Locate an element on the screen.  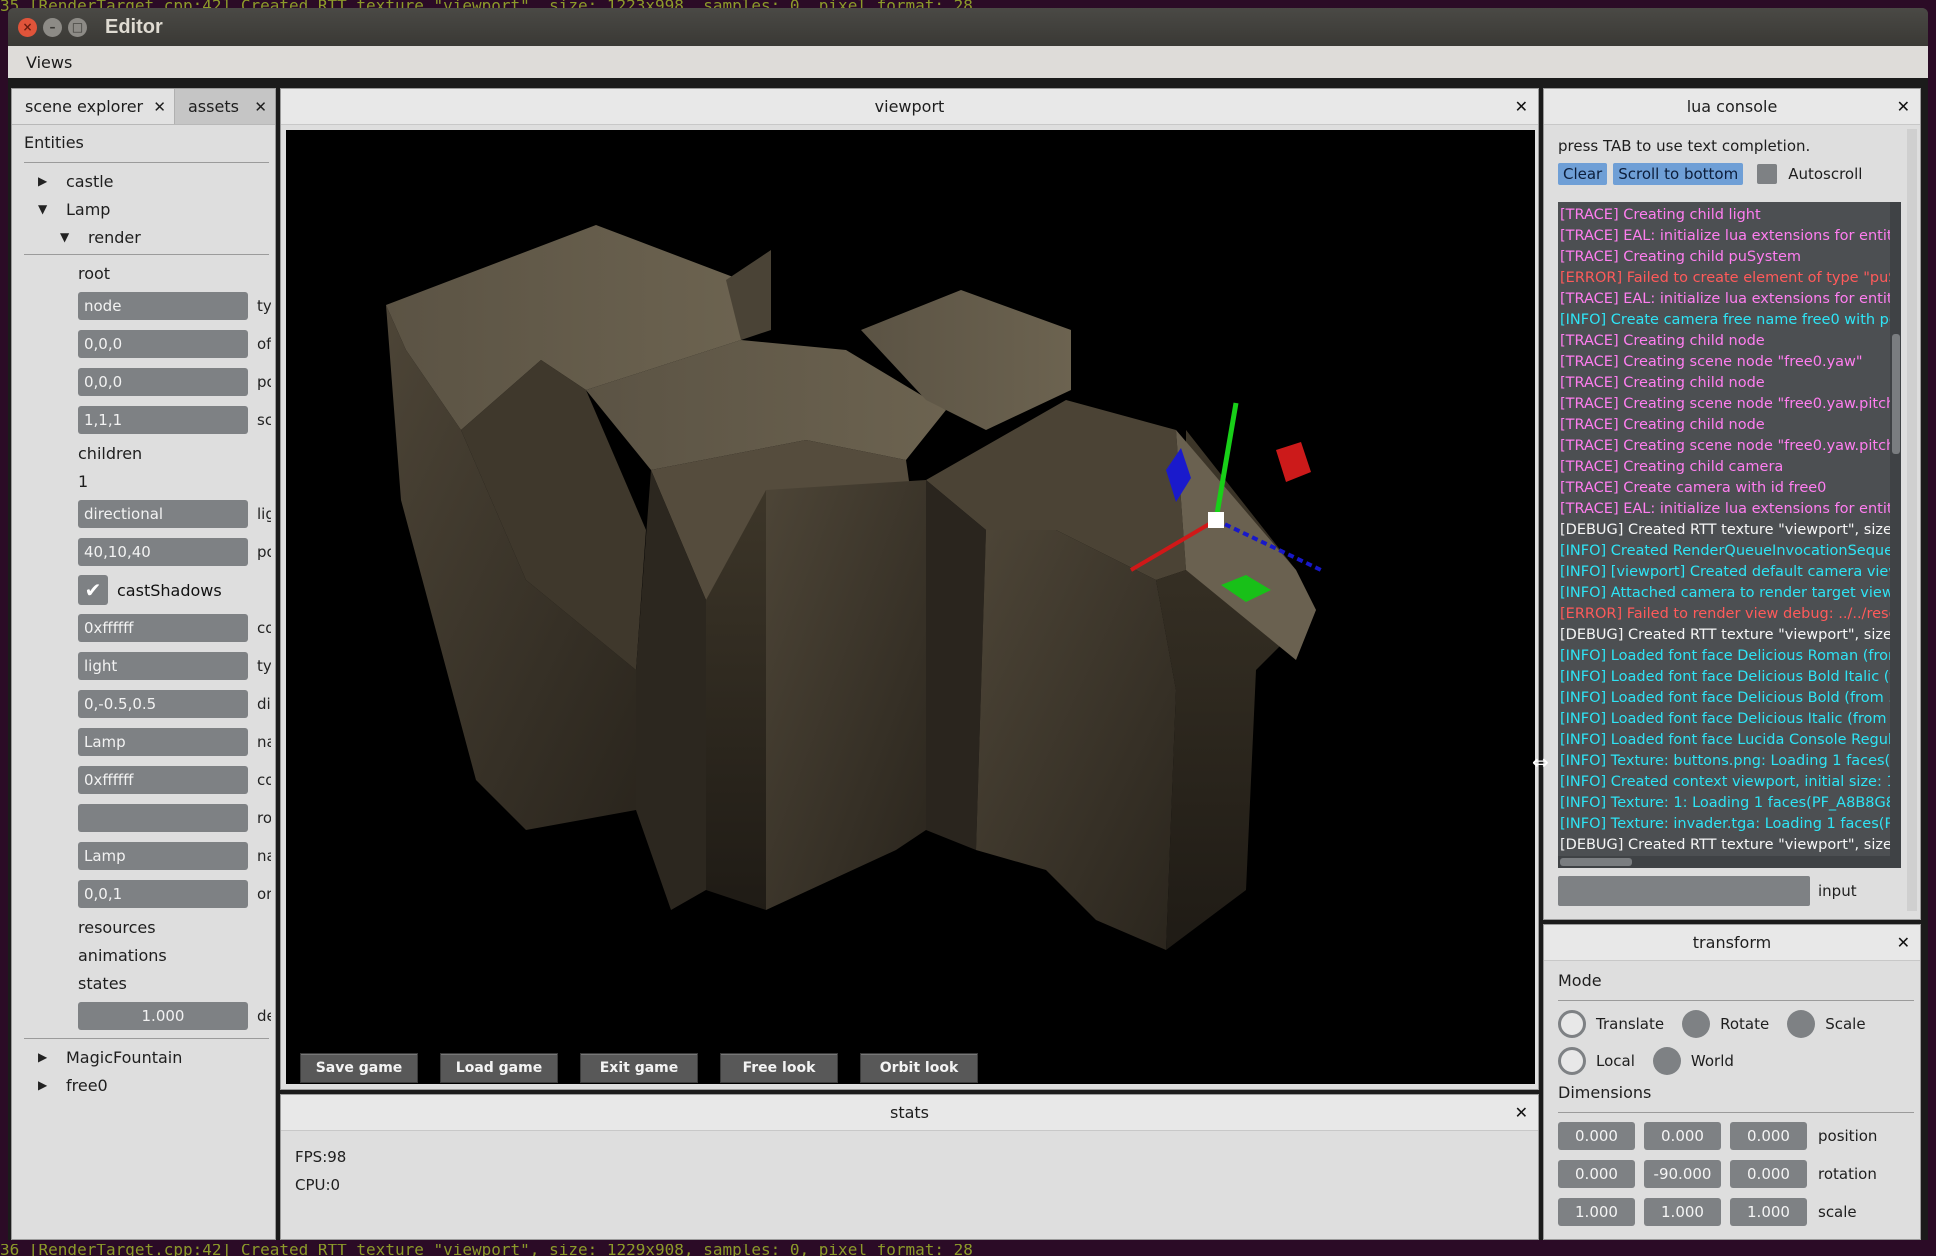
scale-z-field: 1.000 is located at coordinates (1768, 1212).